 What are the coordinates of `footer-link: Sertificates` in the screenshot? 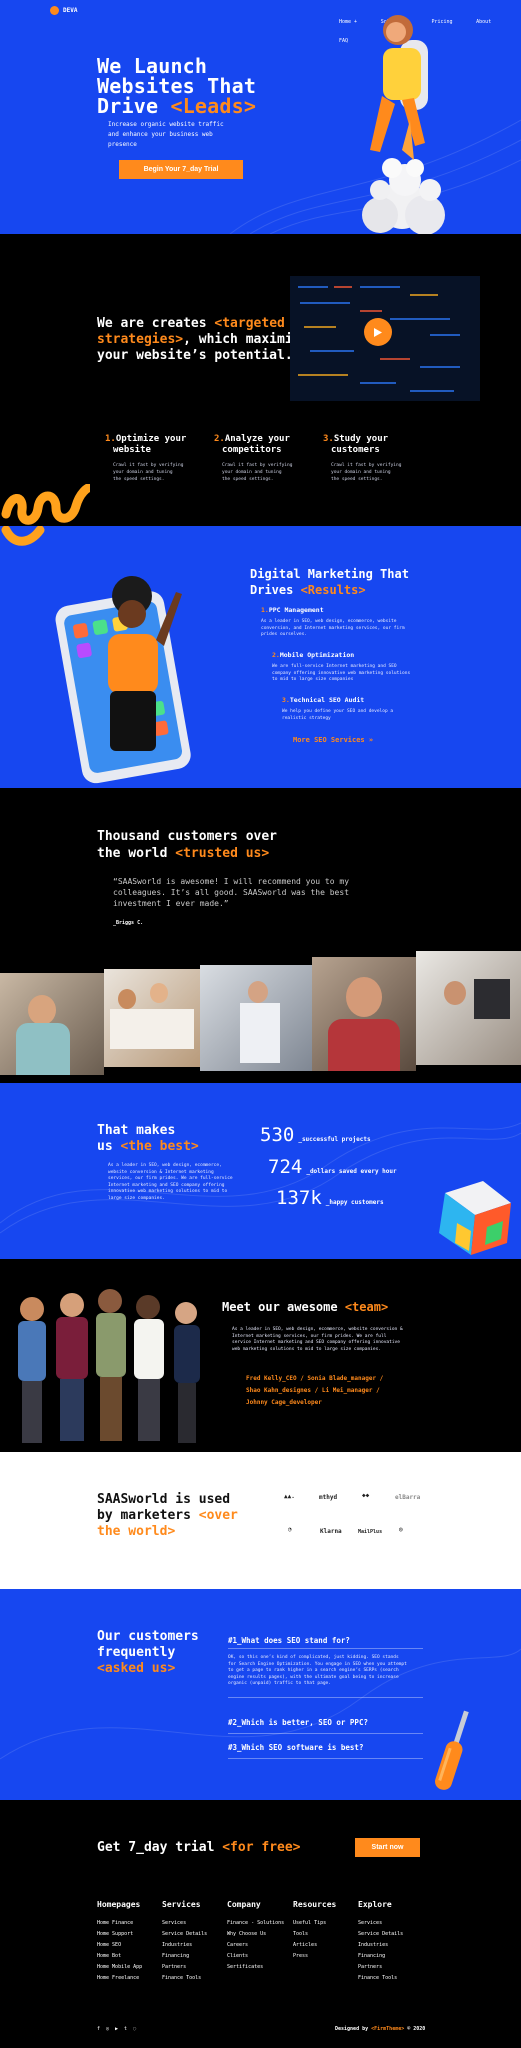 It's located at (255, 1967).